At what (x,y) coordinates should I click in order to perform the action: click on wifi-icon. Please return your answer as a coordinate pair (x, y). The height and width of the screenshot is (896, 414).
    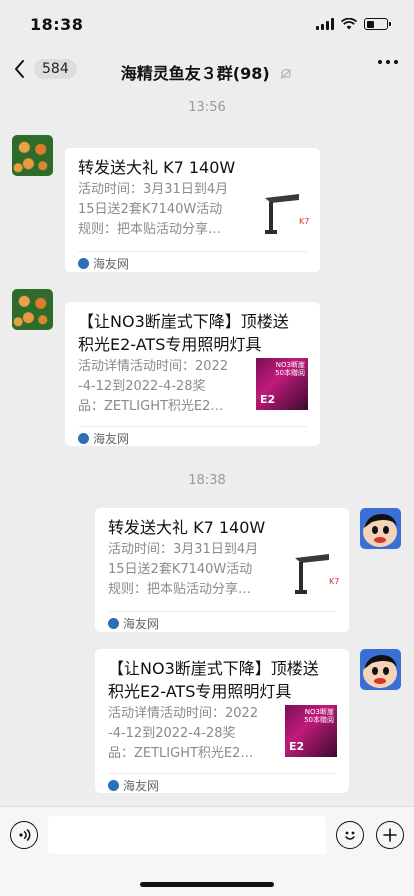
    Looking at the image, I should click on (349, 24).